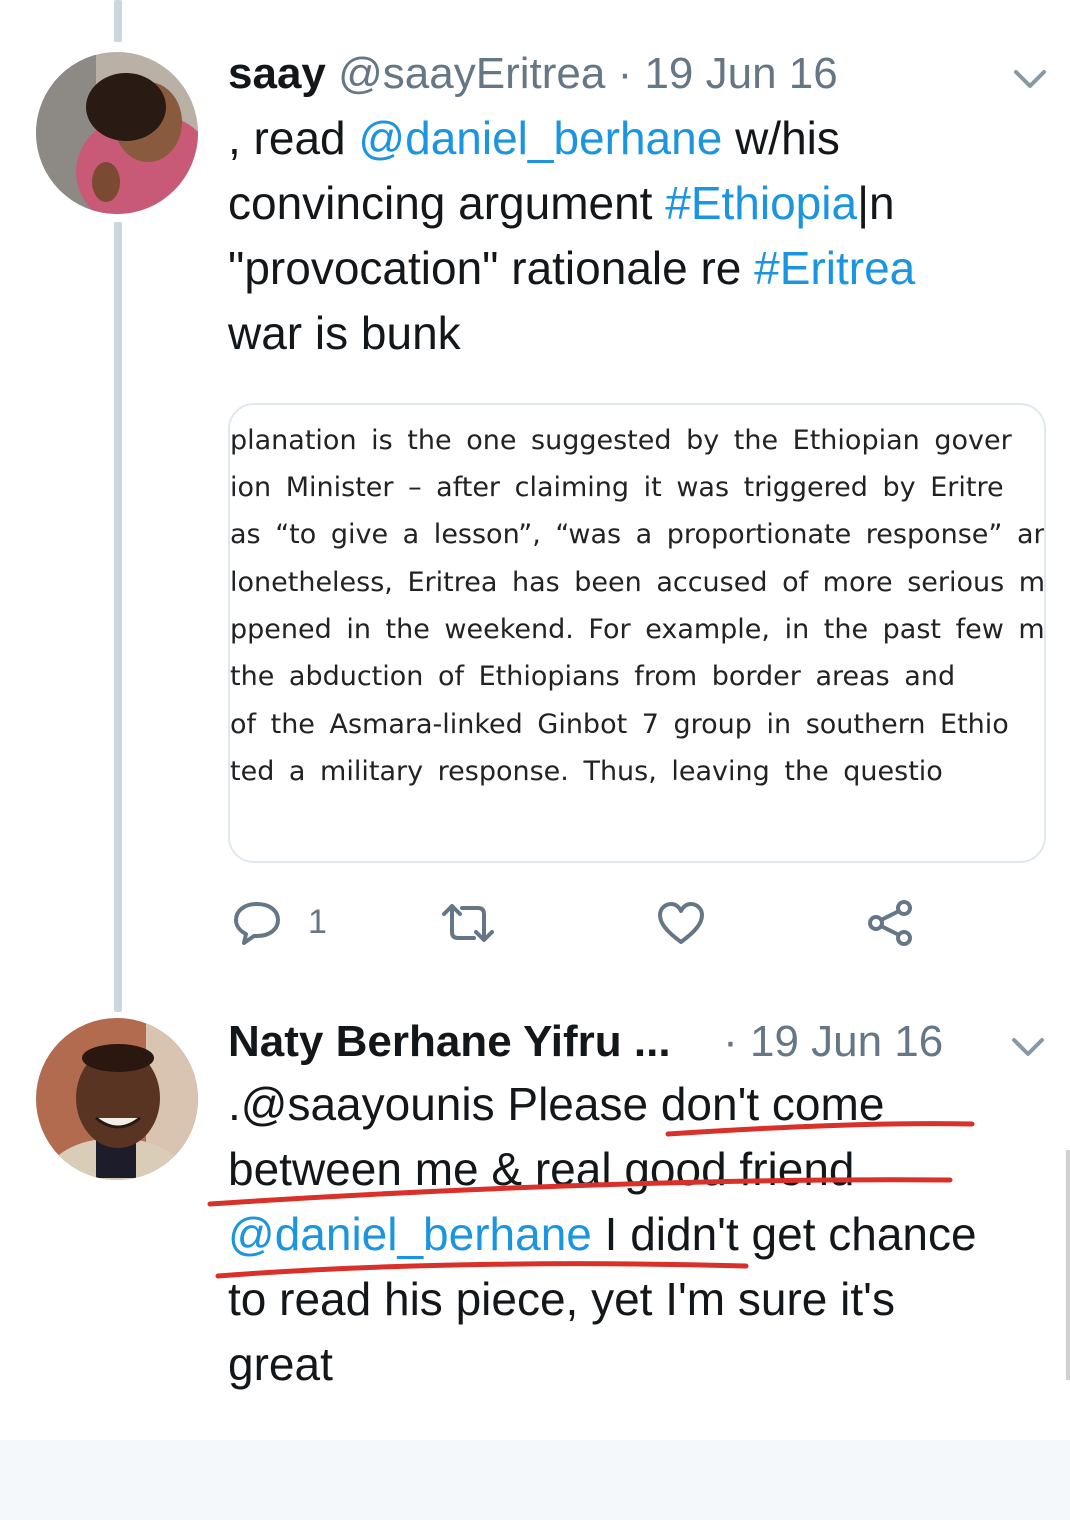 This screenshot has width=1070, height=1520. Describe the element at coordinates (468, 923) in the screenshot. I see `retweet-icon` at that location.